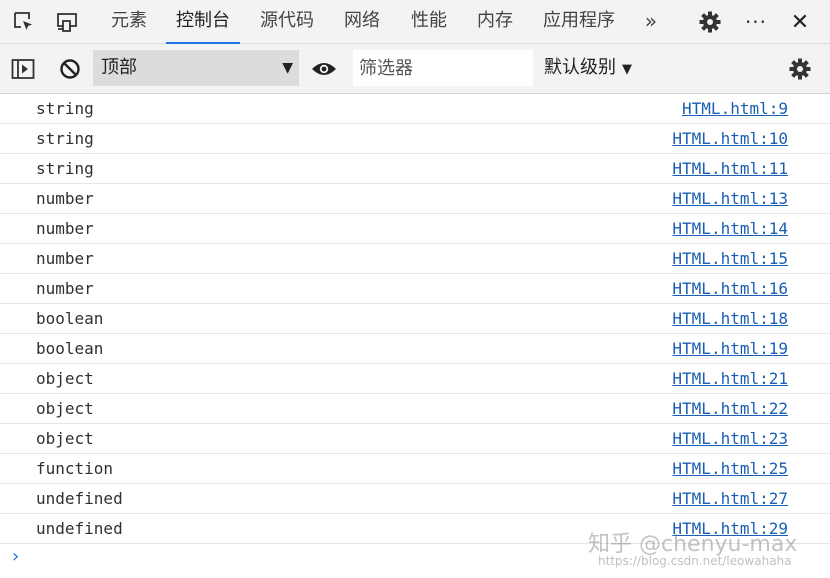 The height and width of the screenshot is (578, 830). Describe the element at coordinates (415, 499) in the screenshot. I see `log-row: undefined HTML.html:27` at that location.